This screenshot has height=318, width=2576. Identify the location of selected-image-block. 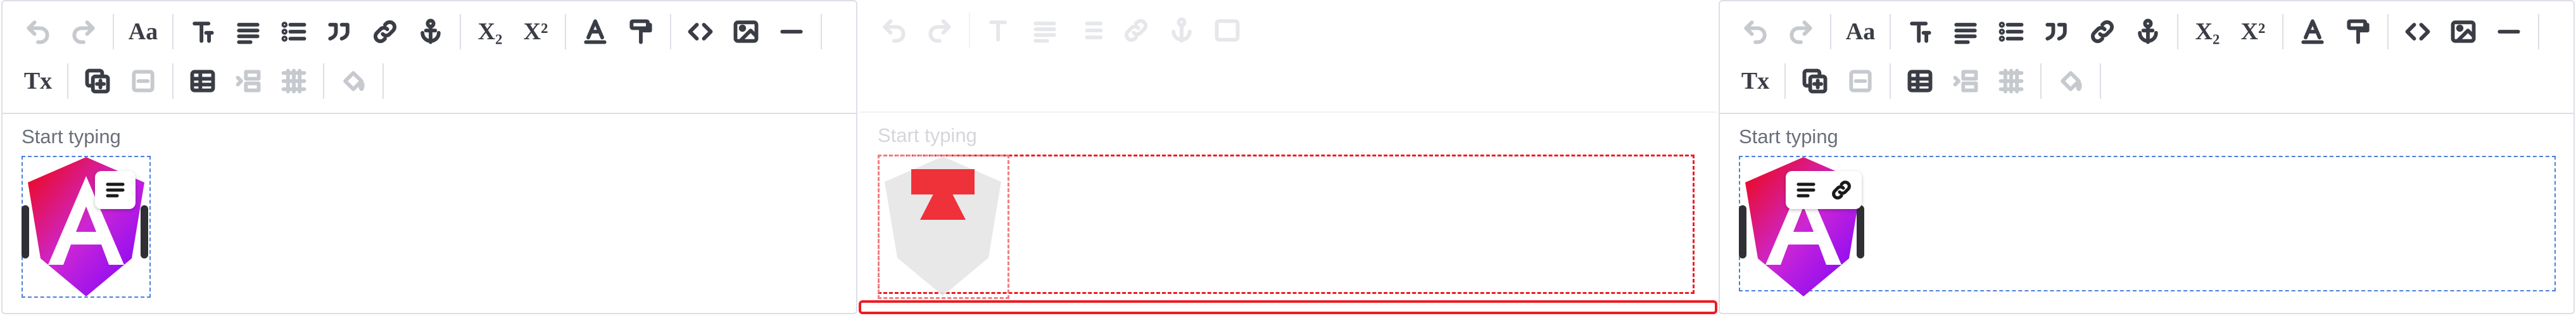
(2147, 226).